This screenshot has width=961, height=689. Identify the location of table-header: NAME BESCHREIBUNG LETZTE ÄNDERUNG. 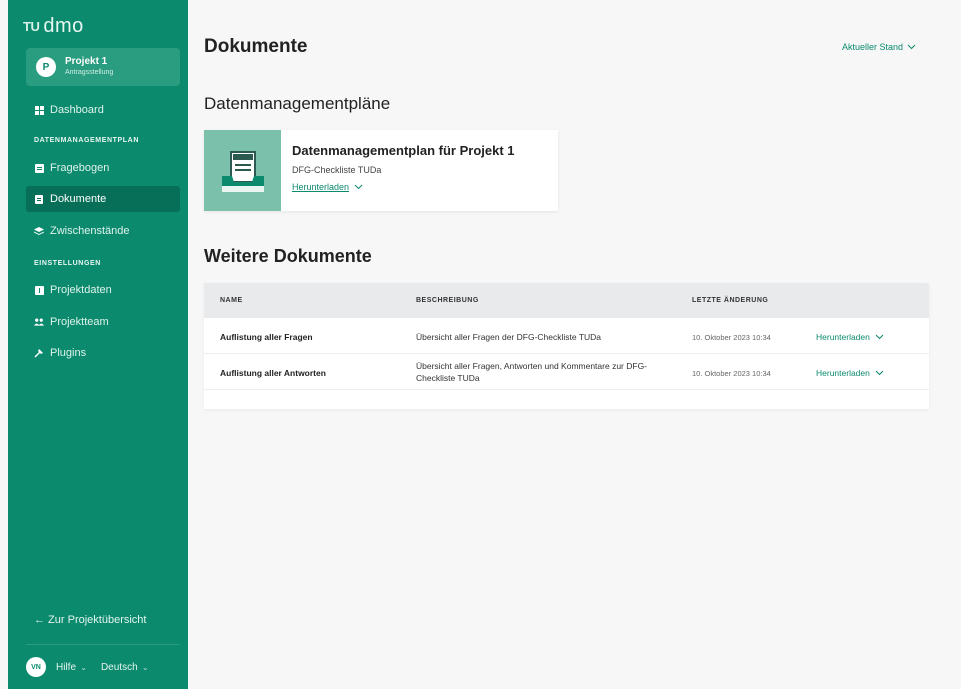
(566, 300).